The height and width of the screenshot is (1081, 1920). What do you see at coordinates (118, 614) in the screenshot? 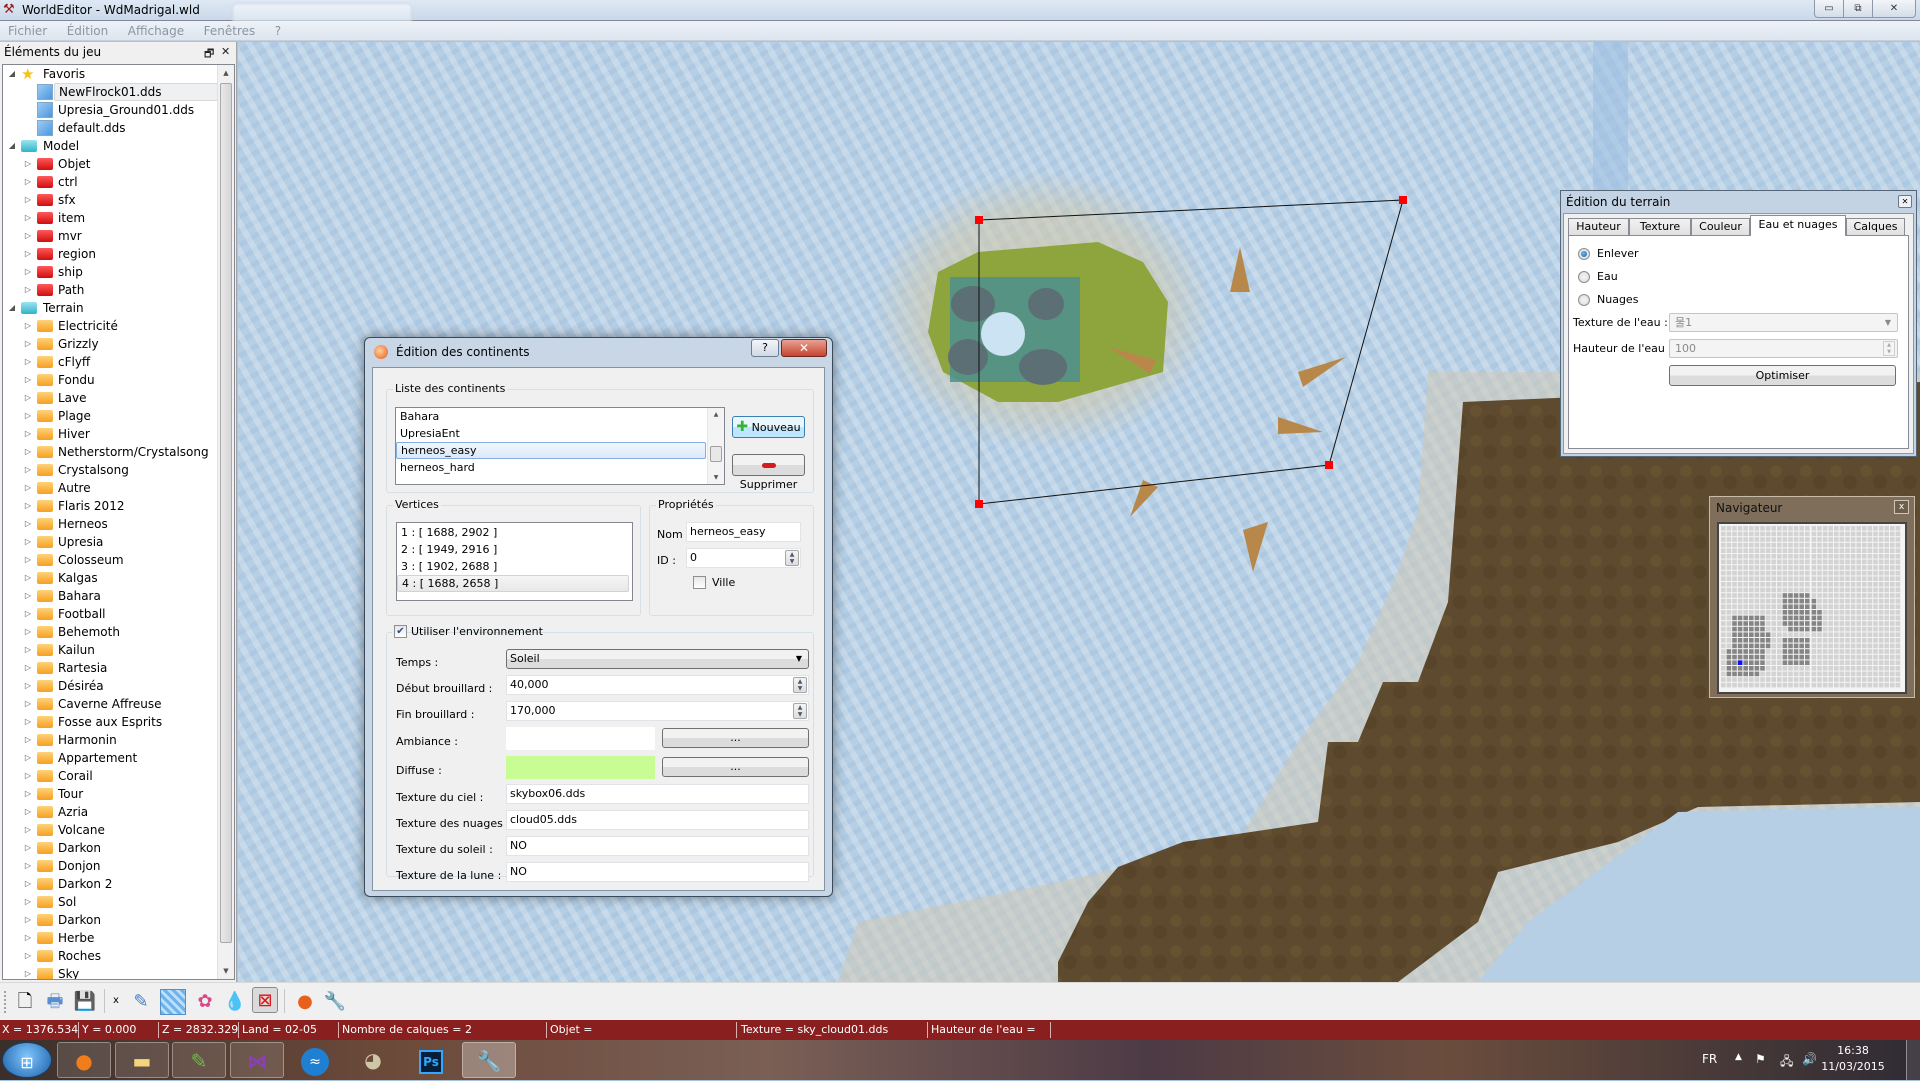
I see `tree-item: ▷ Football` at bounding box center [118, 614].